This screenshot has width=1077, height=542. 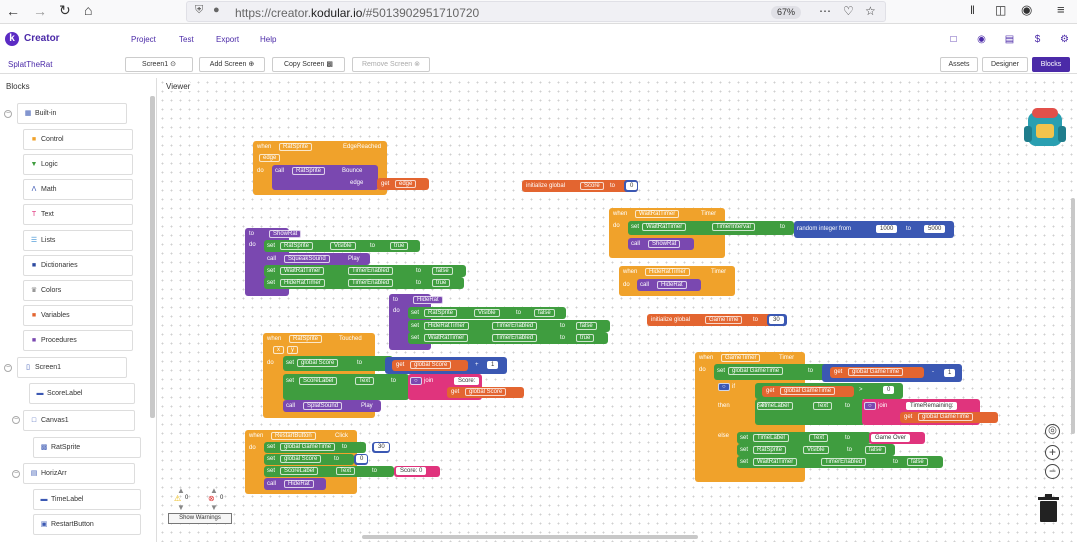 What do you see at coordinates (887, 229) in the screenshot?
I see `block-field: 1000` at bounding box center [887, 229].